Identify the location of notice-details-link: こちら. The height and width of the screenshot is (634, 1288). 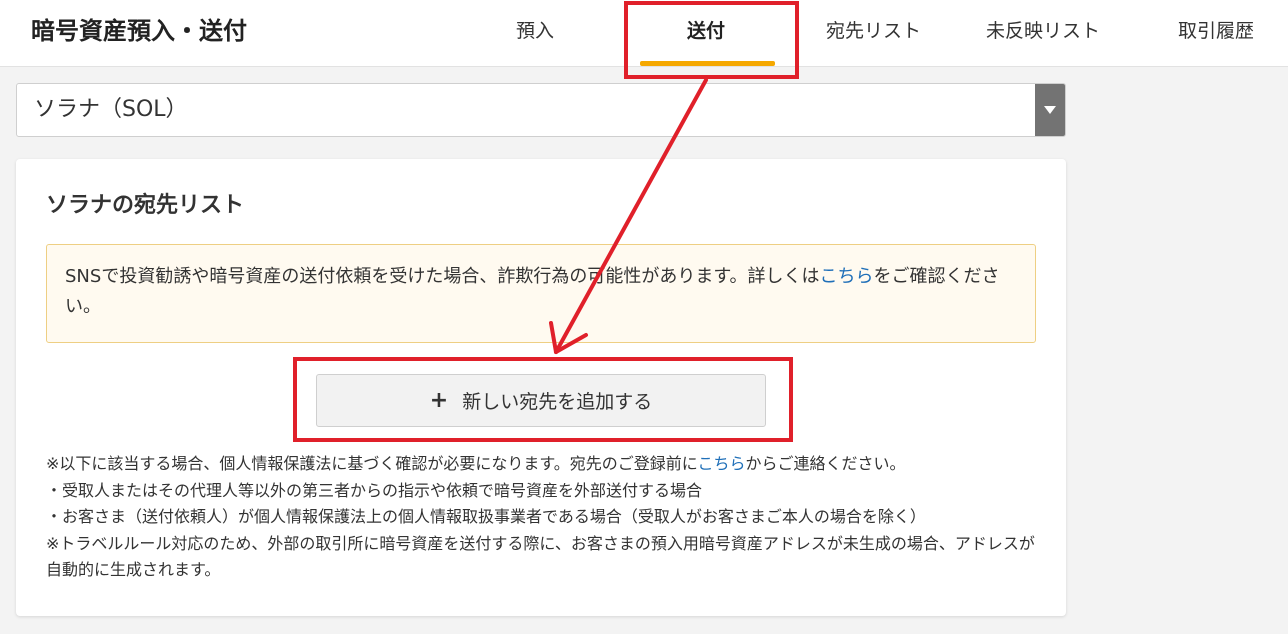
(847, 276).